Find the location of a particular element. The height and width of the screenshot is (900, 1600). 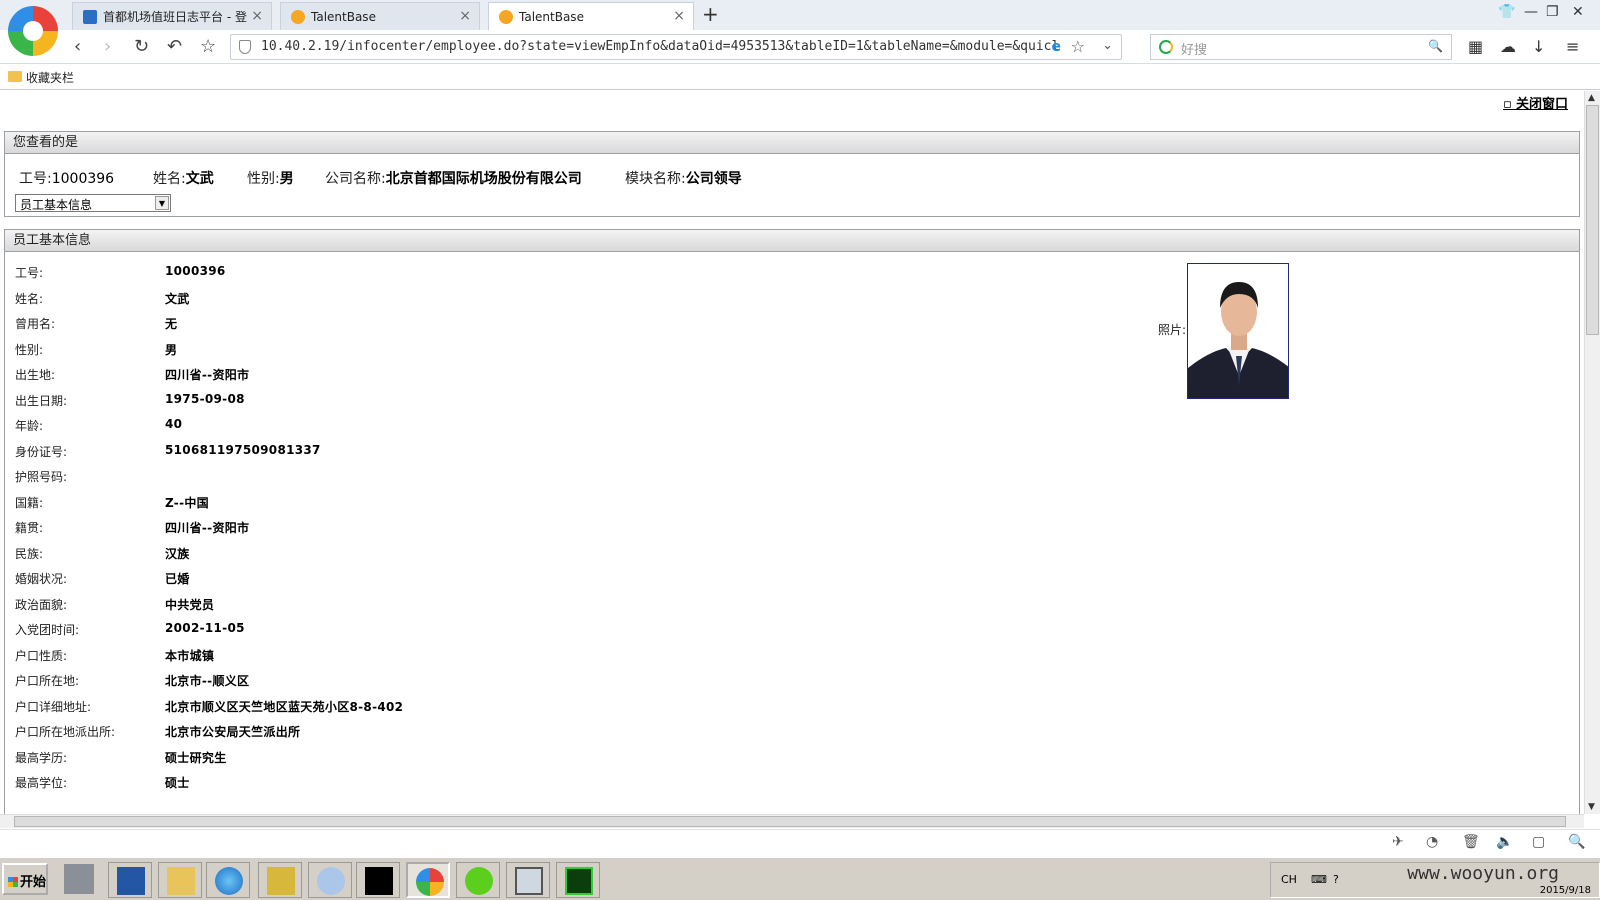

cloud-icon: ☁ is located at coordinates (1508, 46).